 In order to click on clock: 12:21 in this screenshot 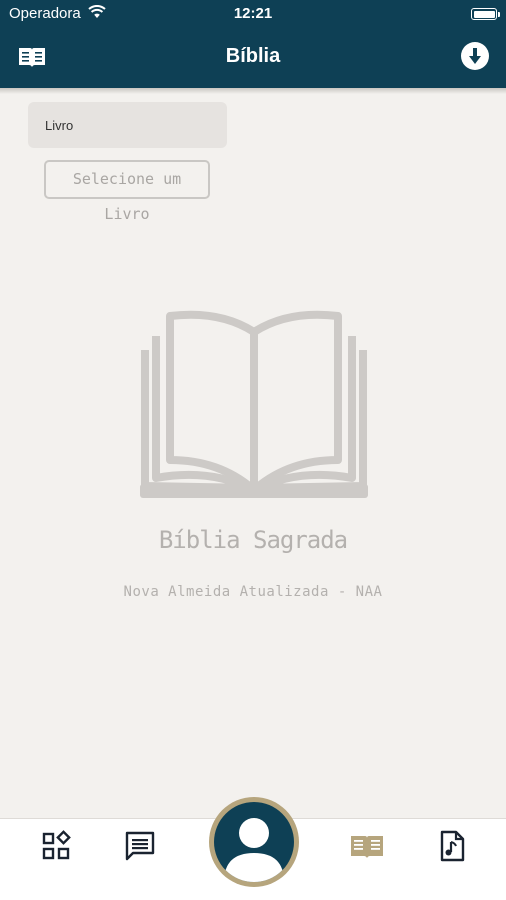, I will do `click(253, 13)`.